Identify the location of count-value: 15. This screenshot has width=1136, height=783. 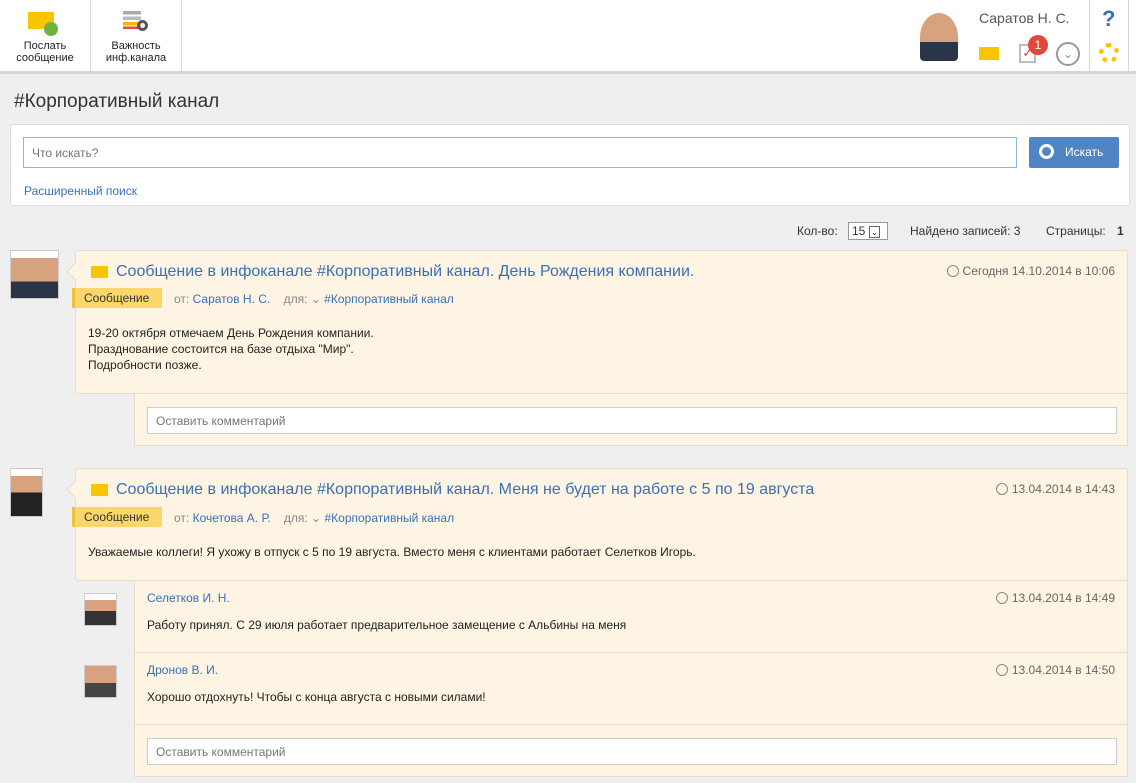
(859, 231).